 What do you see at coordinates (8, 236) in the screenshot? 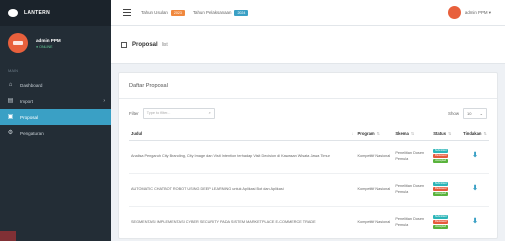
I see `sidebar-corner-marker` at bounding box center [8, 236].